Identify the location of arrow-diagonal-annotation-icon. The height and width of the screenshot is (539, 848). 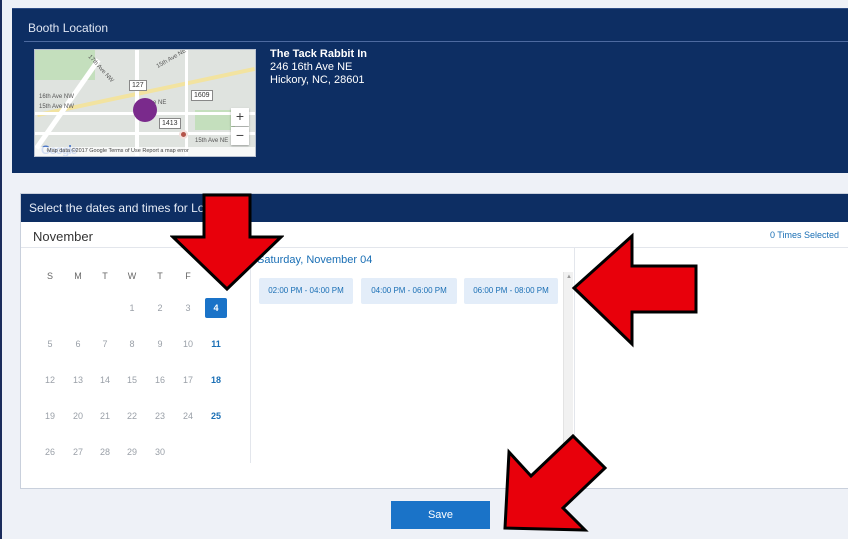
(555, 482).